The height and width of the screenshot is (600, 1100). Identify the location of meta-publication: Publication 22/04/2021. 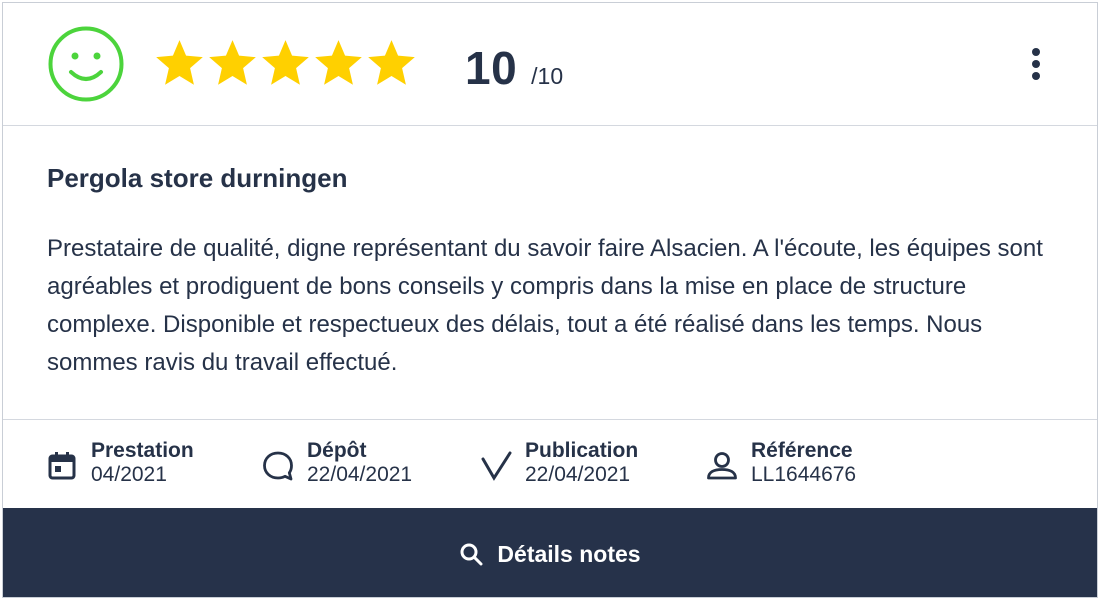
(558, 463).